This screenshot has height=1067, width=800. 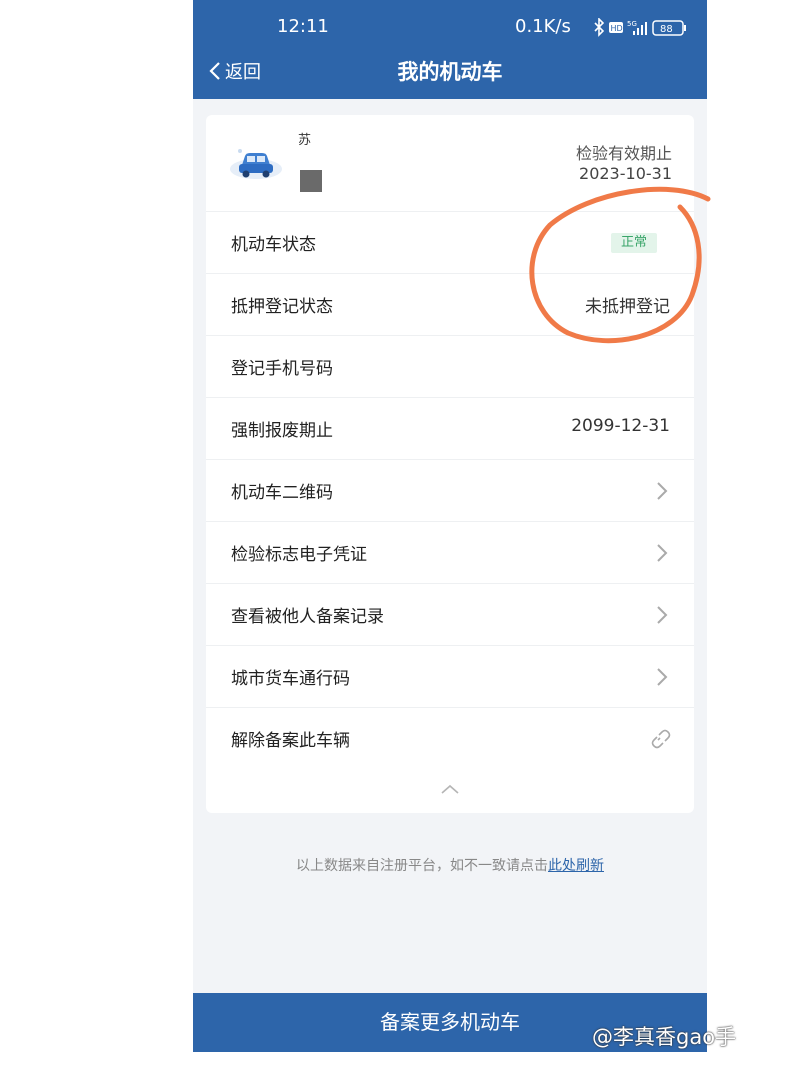 I want to click on battery-level: 88, so click(x=666, y=29).